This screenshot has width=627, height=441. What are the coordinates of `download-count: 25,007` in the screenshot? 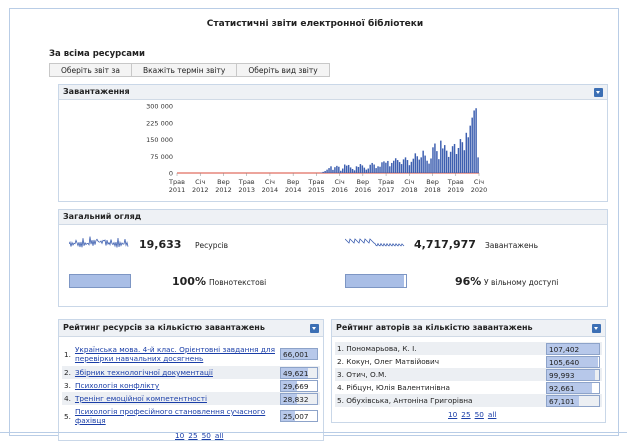 It's located at (299, 416).